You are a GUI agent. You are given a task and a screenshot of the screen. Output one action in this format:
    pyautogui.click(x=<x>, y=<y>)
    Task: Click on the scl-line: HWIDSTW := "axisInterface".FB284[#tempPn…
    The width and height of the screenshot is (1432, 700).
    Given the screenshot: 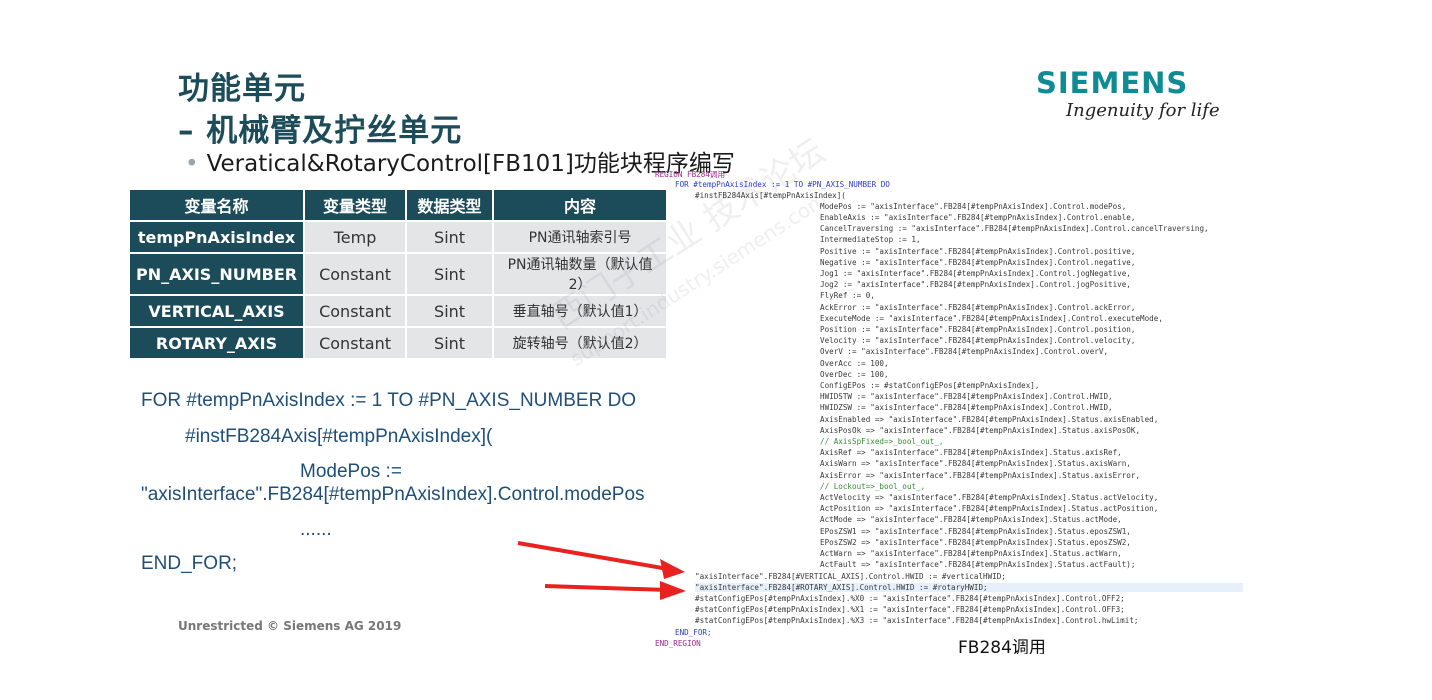 What is the action you would take?
    pyautogui.click(x=966, y=396)
    